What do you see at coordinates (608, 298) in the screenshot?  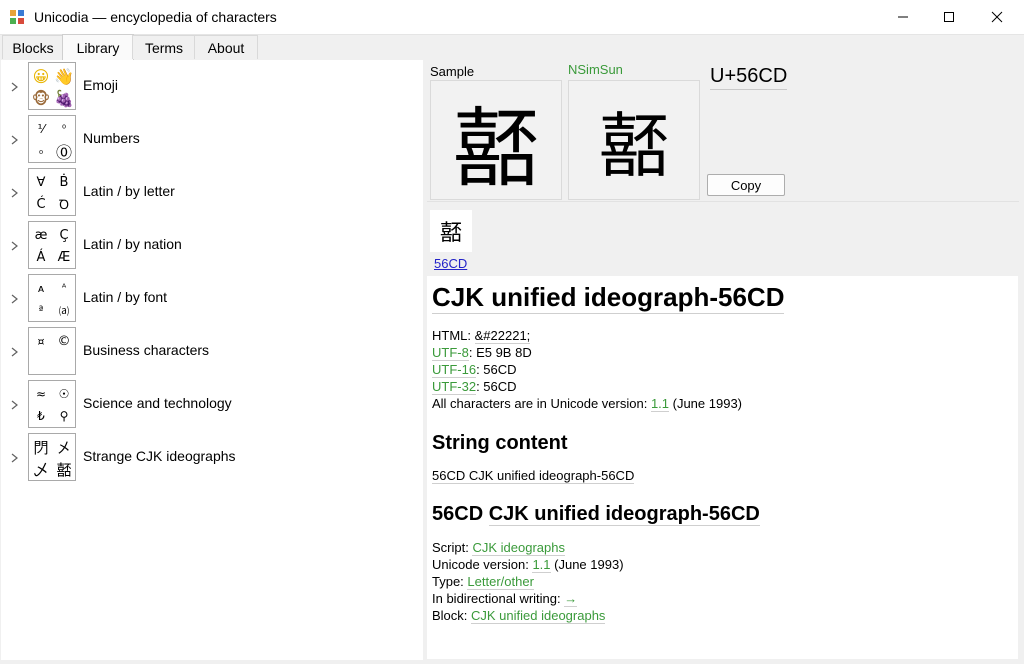 I see `character-name-heading: CJK unified ideograph-56CD` at bounding box center [608, 298].